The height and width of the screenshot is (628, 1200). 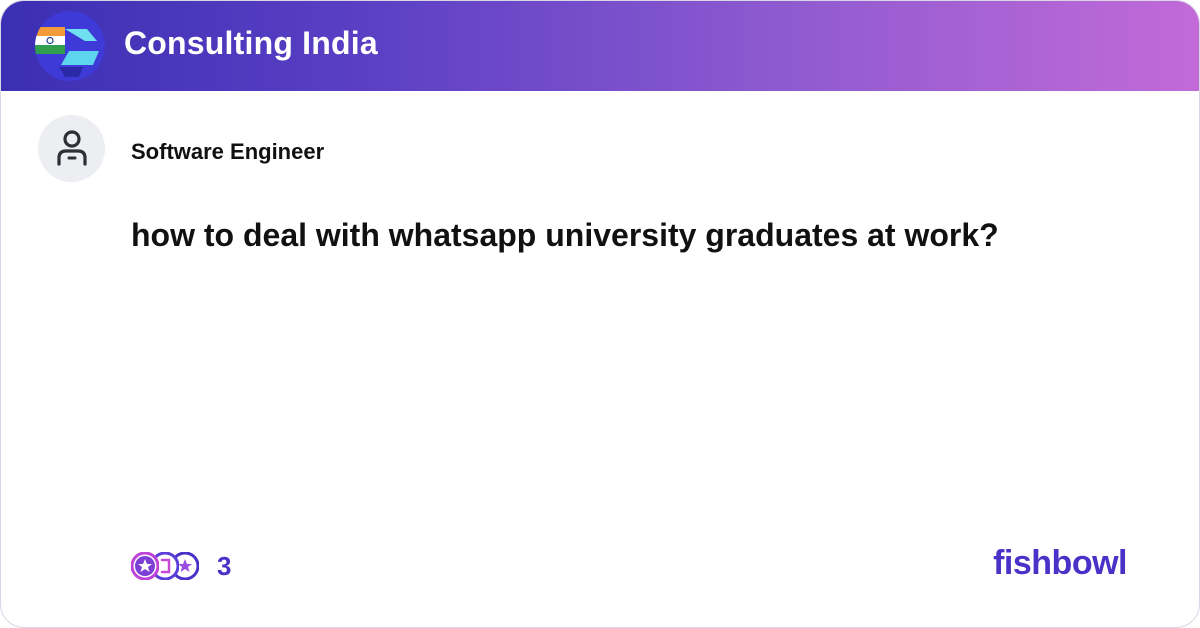 I want to click on bowl-header: Consulting India, so click(x=600, y=46).